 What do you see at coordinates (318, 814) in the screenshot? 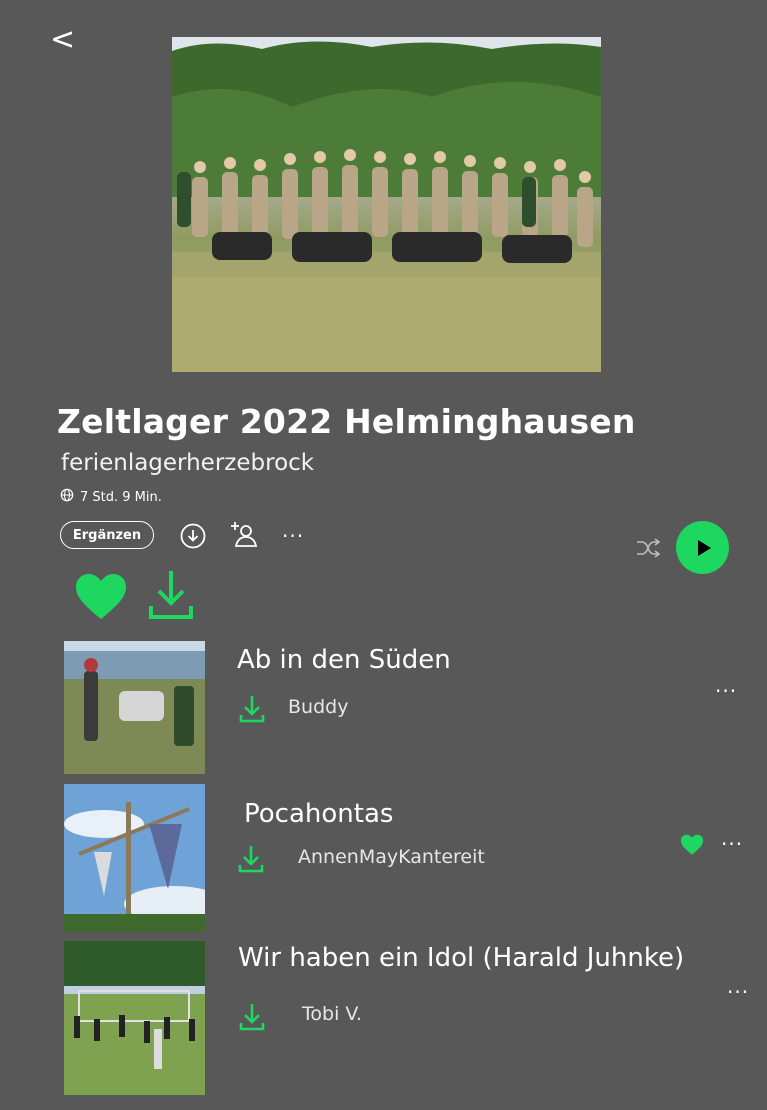
I see `track-title: Pocahontas` at bounding box center [318, 814].